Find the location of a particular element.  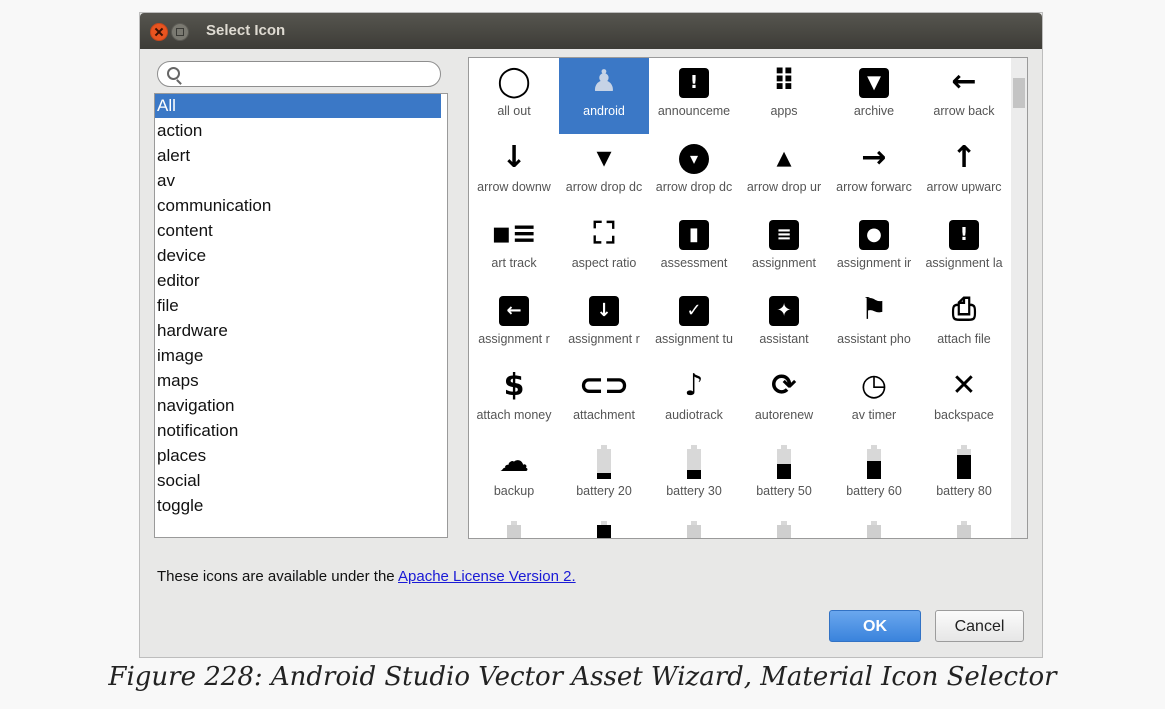

icon-cell: battery 30 is located at coordinates (694, 476).